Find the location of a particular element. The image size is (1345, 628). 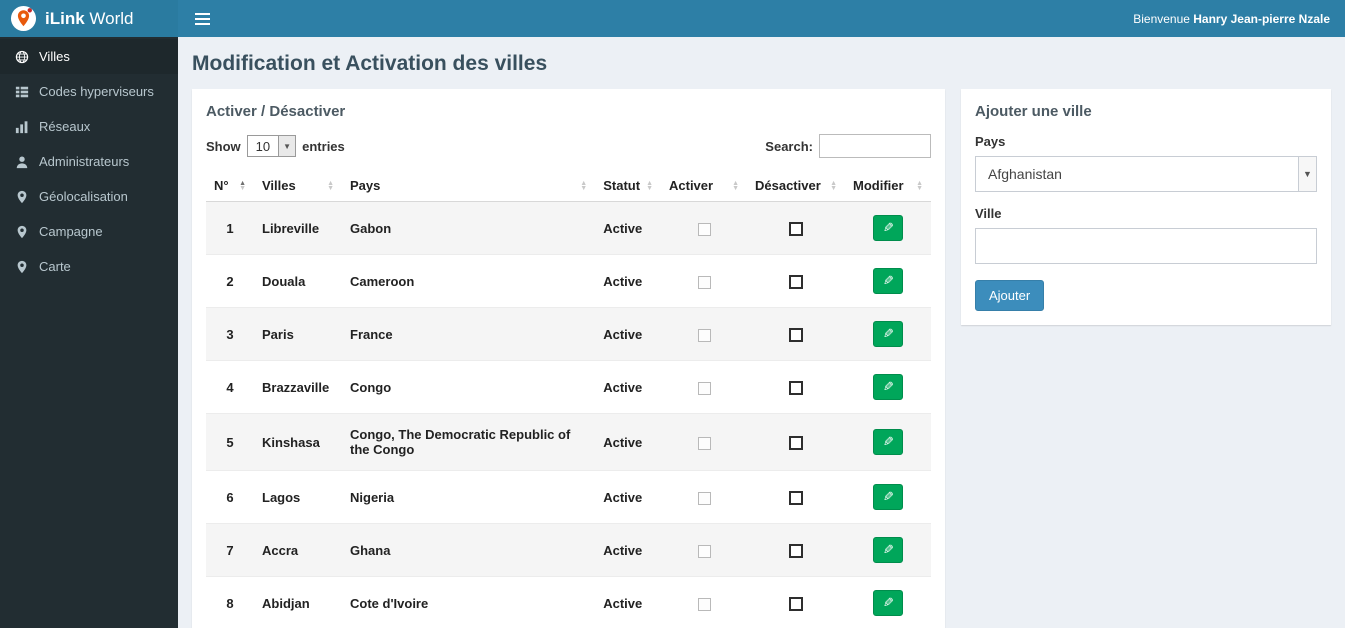

page-length-value: 10 is located at coordinates (263, 146).